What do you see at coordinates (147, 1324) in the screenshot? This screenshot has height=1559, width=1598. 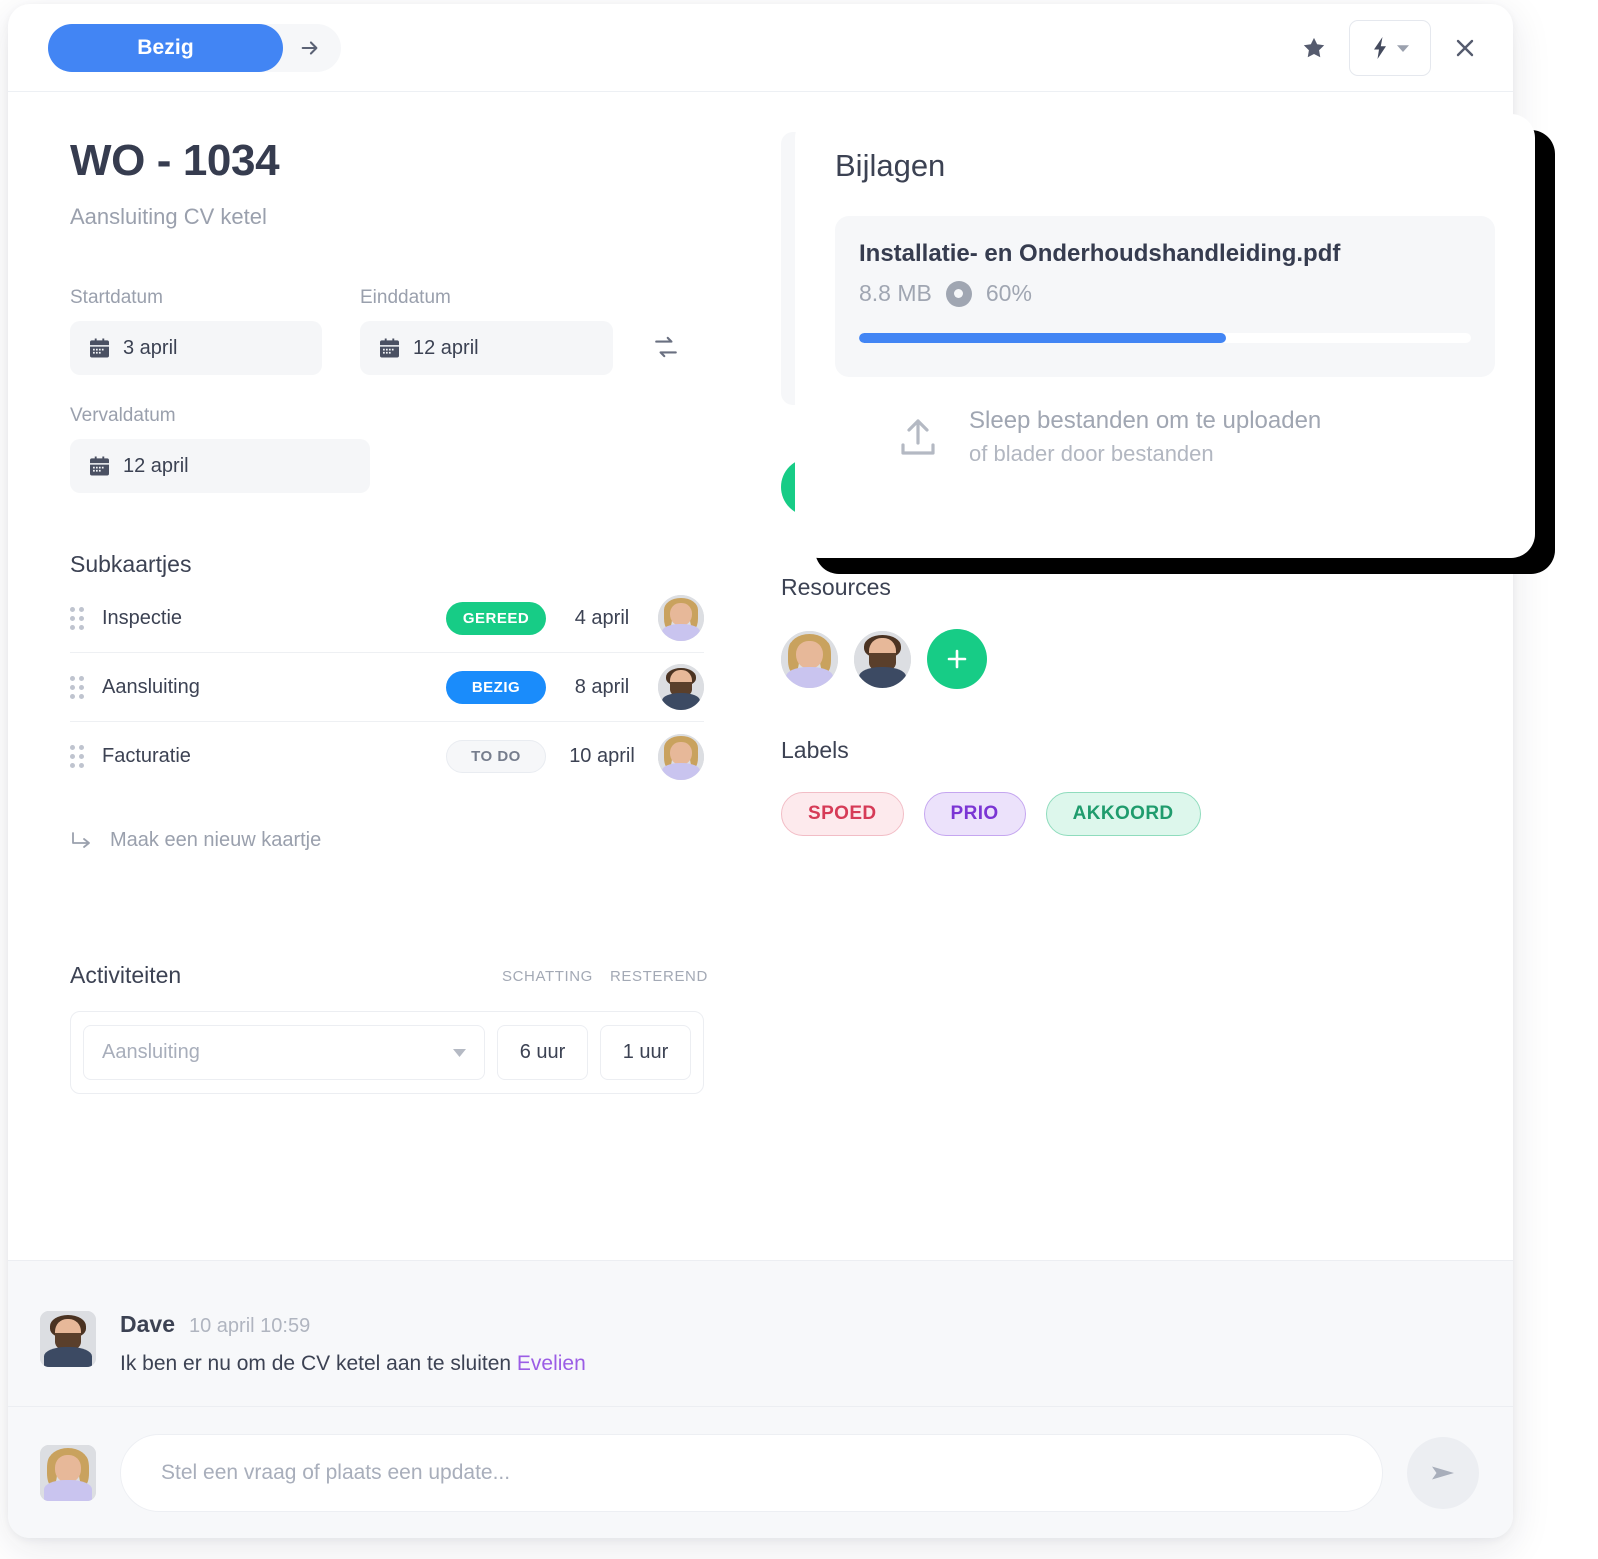 I see `chat-message-author: Dave` at bounding box center [147, 1324].